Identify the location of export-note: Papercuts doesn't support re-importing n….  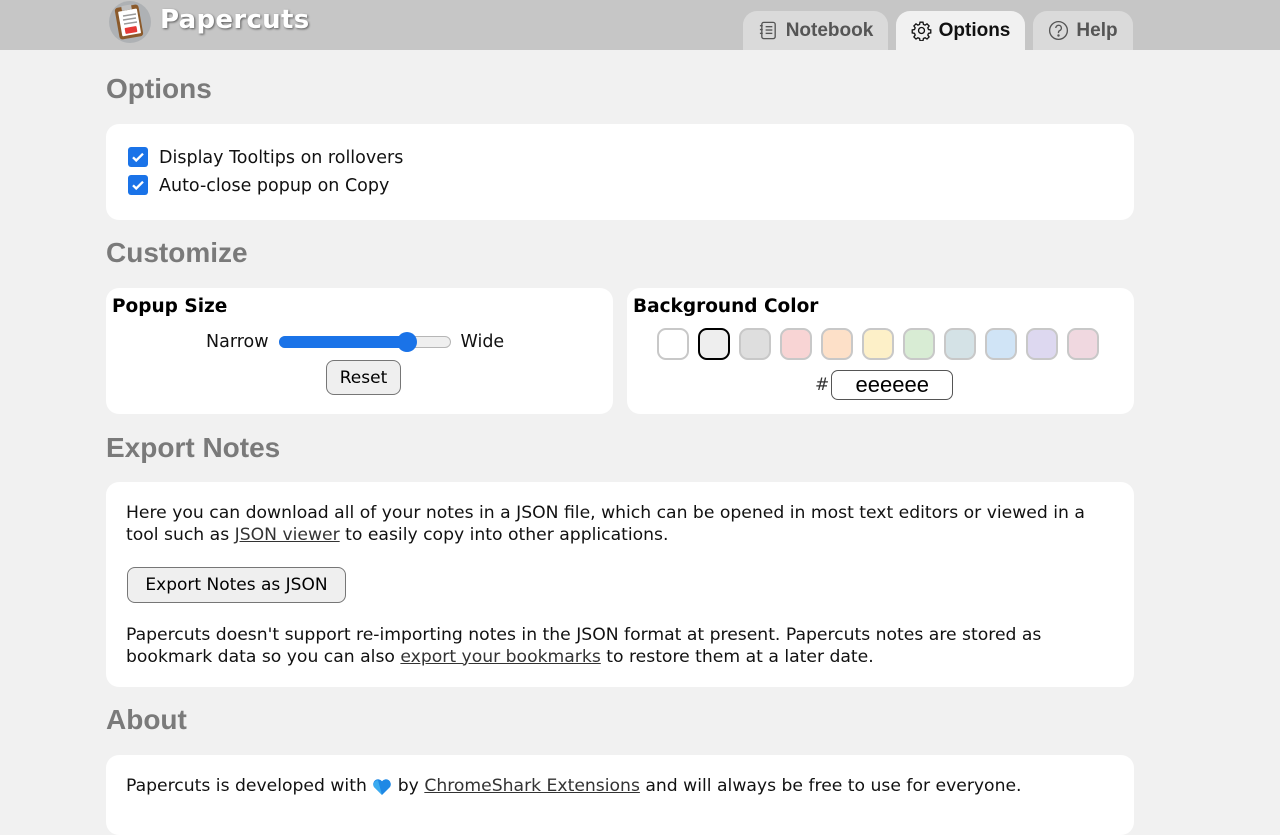
(621, 646).